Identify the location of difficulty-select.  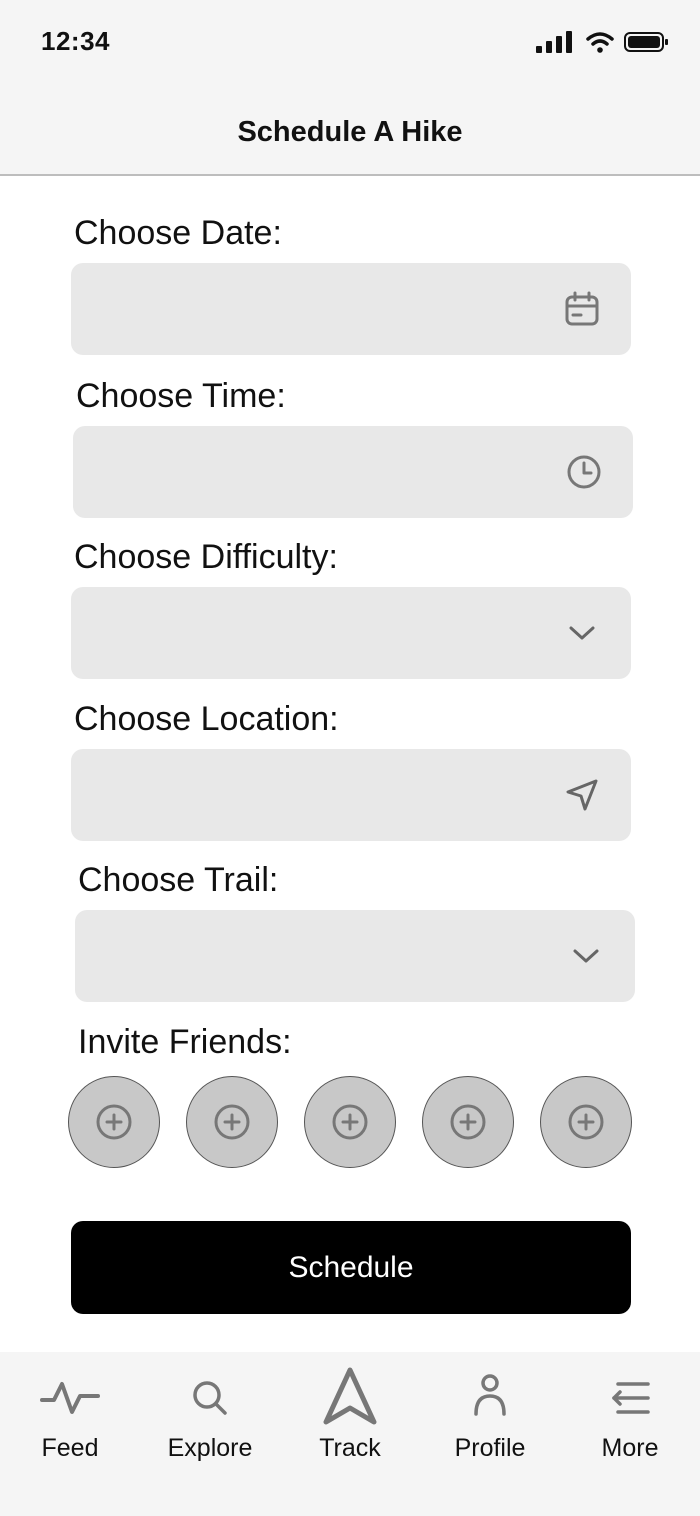
(351, 633).